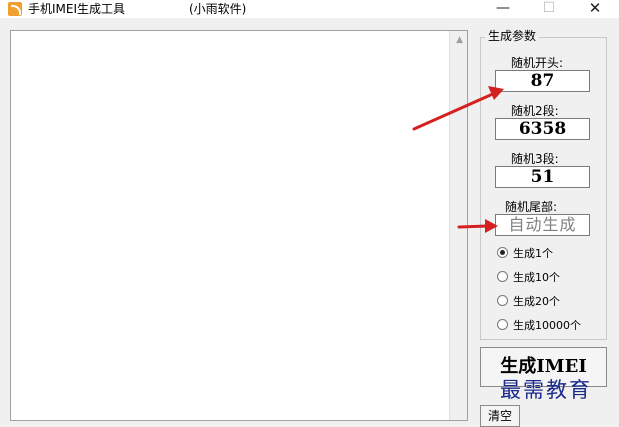  What do you see at coordinates (546, 390) in the screenshot?
I see `watermark-text: 最需教育` at bounding box center [546, 390].